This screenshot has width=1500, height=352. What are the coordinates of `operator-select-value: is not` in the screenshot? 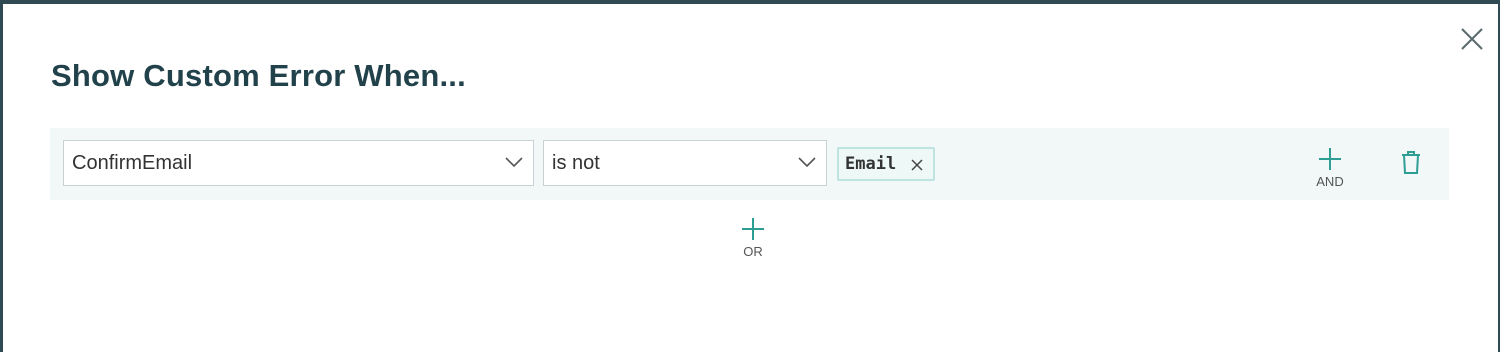 It's located at (576, 163).